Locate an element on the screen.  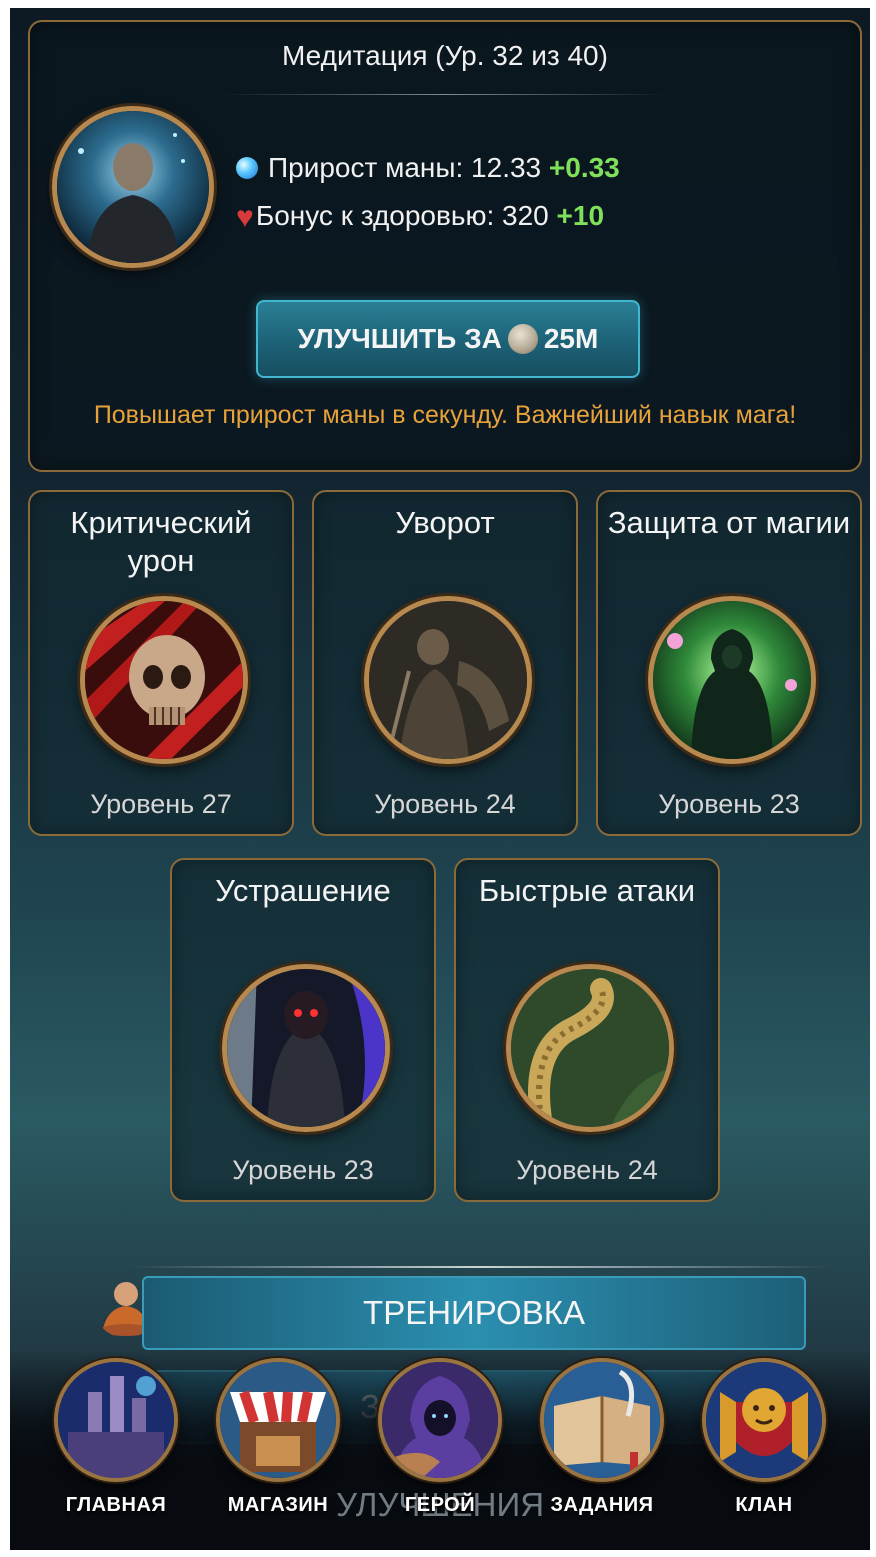
health-bonus-value: +10 is located at coordinates (580, 215).